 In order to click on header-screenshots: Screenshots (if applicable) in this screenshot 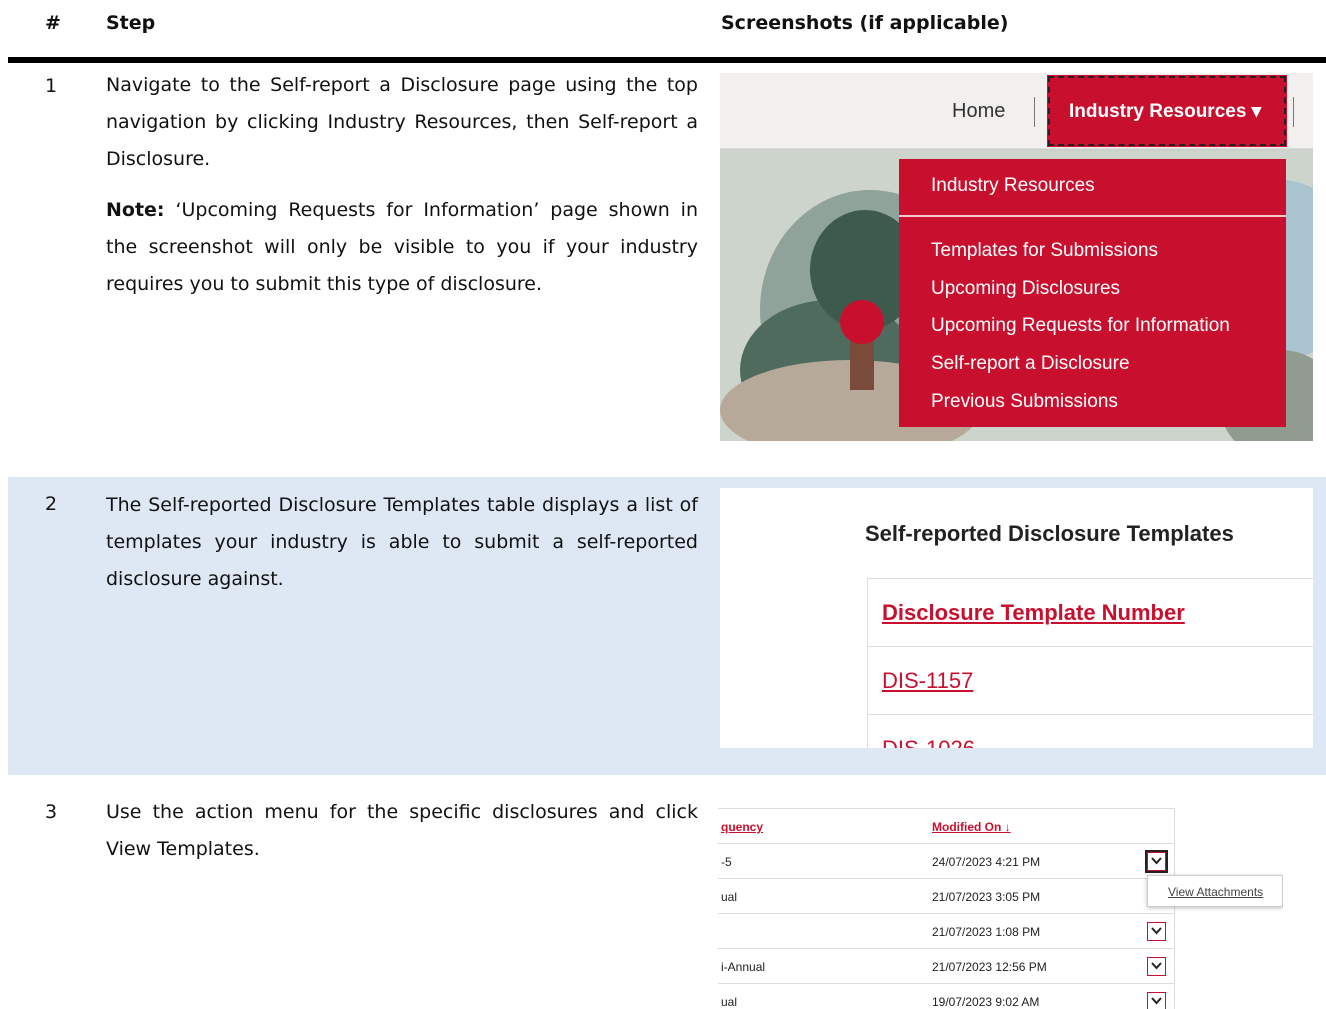, I will do `click(865, 23)`.